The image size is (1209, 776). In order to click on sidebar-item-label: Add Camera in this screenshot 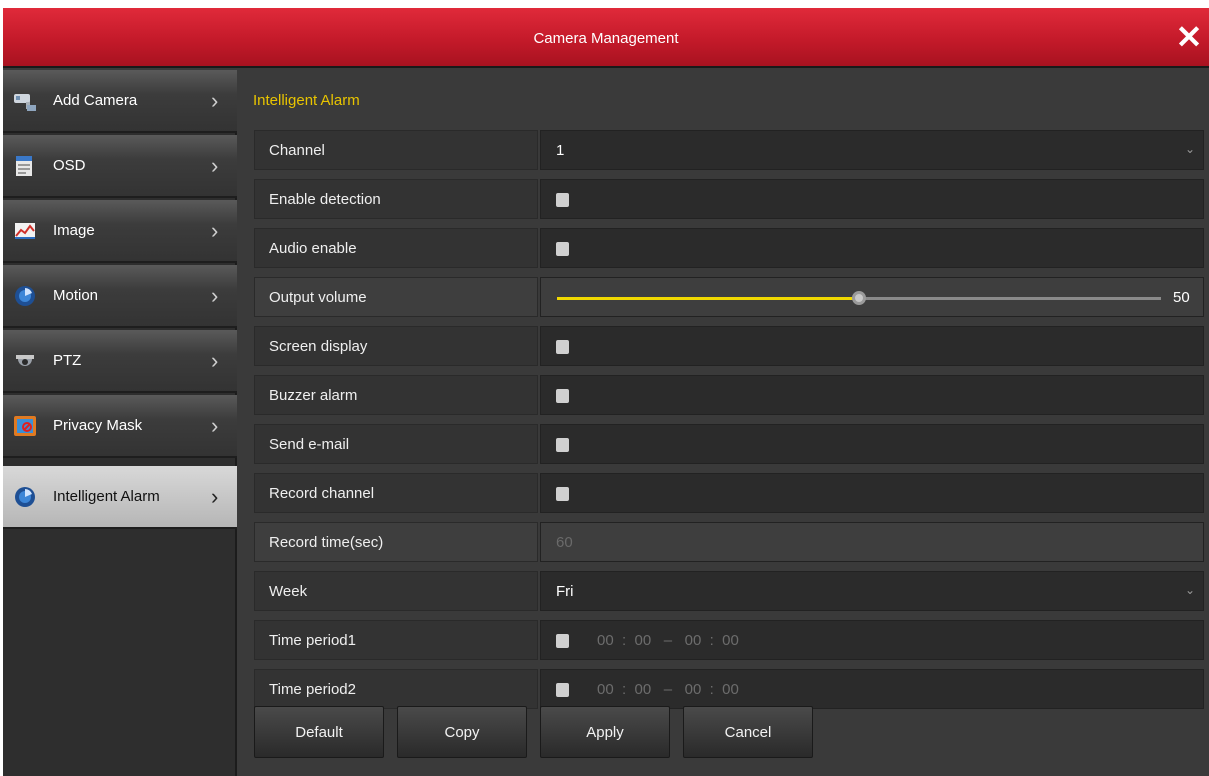, I will do `click(95, 100)`.